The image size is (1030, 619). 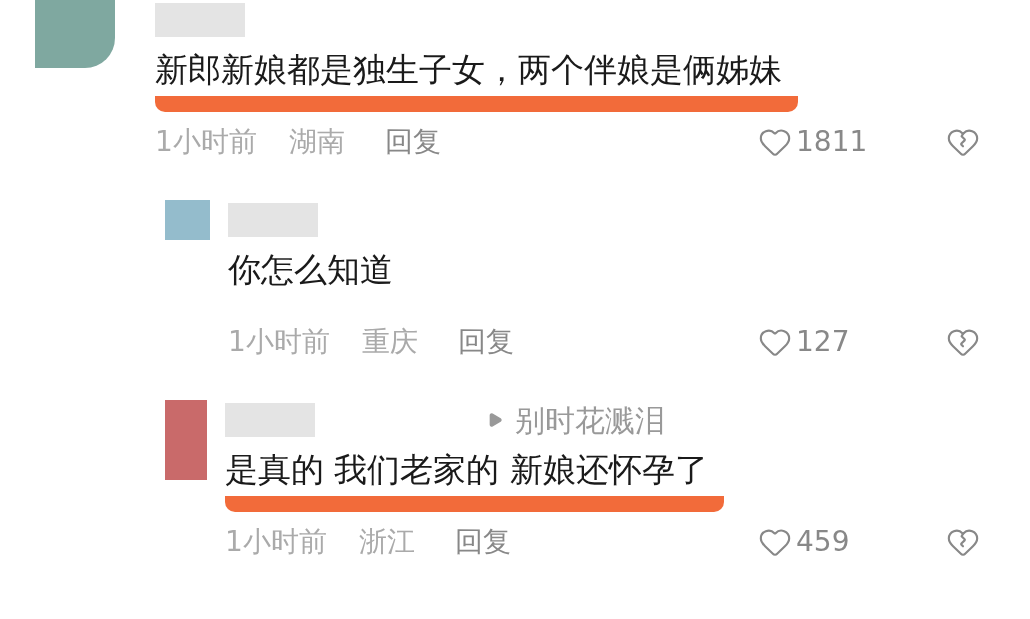 What do you see at coordinates (310, 270) in the screenshot?
I see `comment-text: 你怎么知道` at bounding box center [310, 270].